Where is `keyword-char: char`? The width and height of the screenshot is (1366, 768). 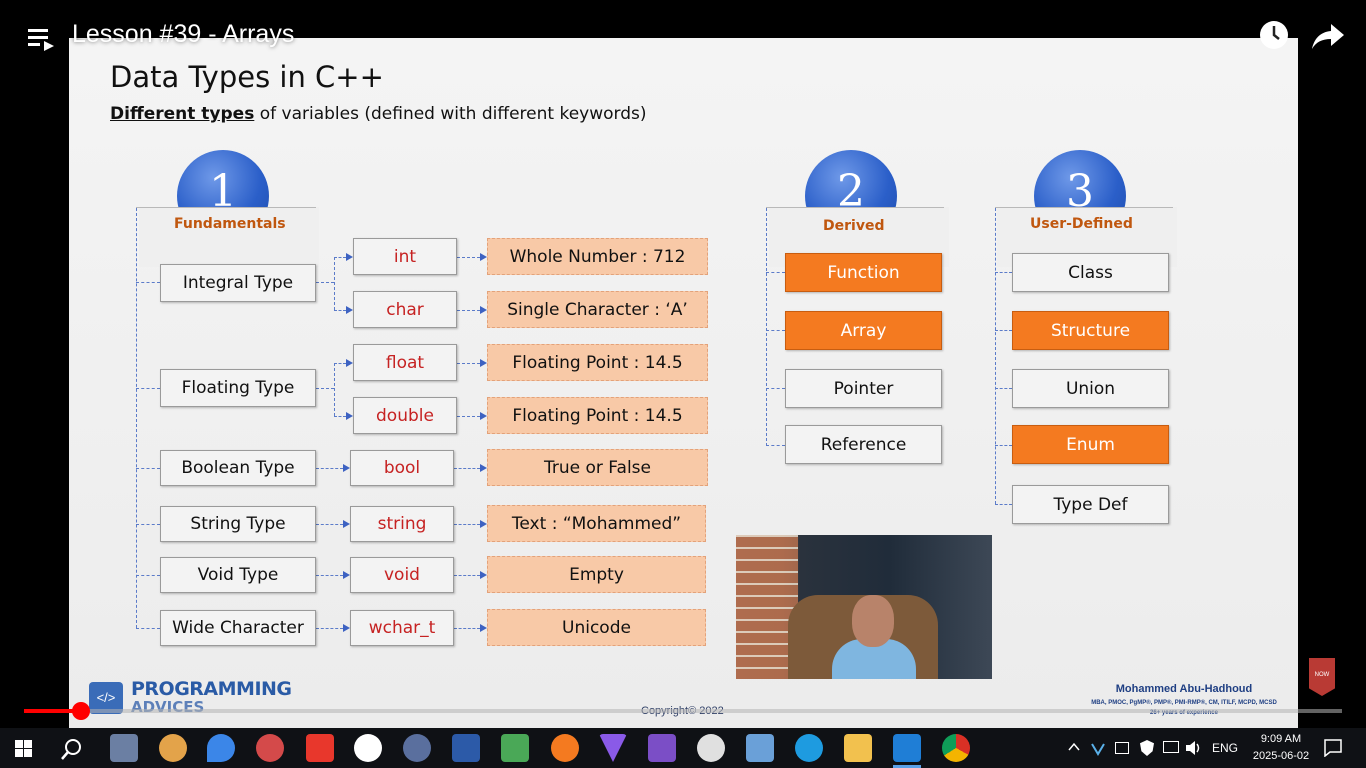 keyword-char: char is located at coordinates (405, 309).